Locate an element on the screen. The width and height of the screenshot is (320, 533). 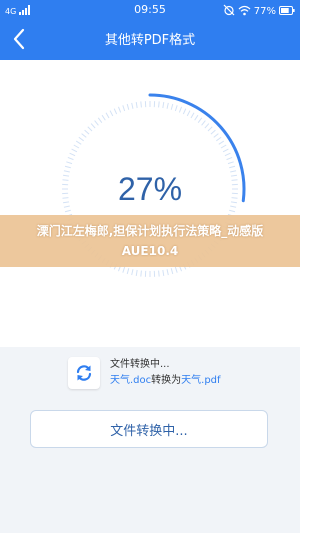
banner-text: 溧门江左梅郎,担保计划执行法策略_动感版AUE10.4 is located at coordinates (150, 241).